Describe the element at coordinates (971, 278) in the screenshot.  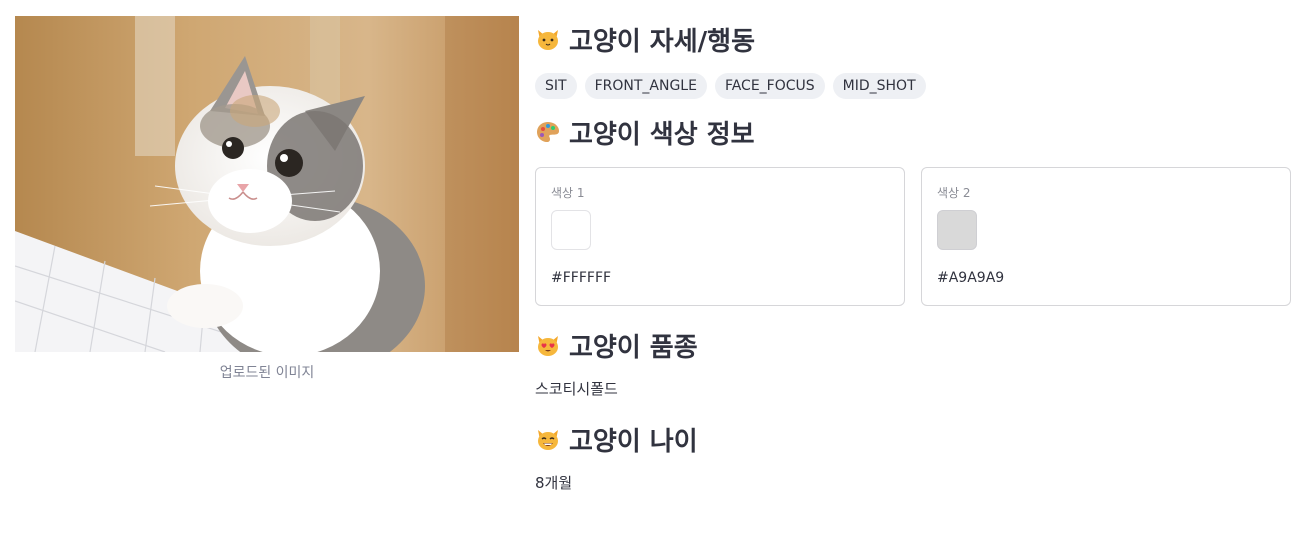
I see `color-hex-value: #A9A9A9` at that location.